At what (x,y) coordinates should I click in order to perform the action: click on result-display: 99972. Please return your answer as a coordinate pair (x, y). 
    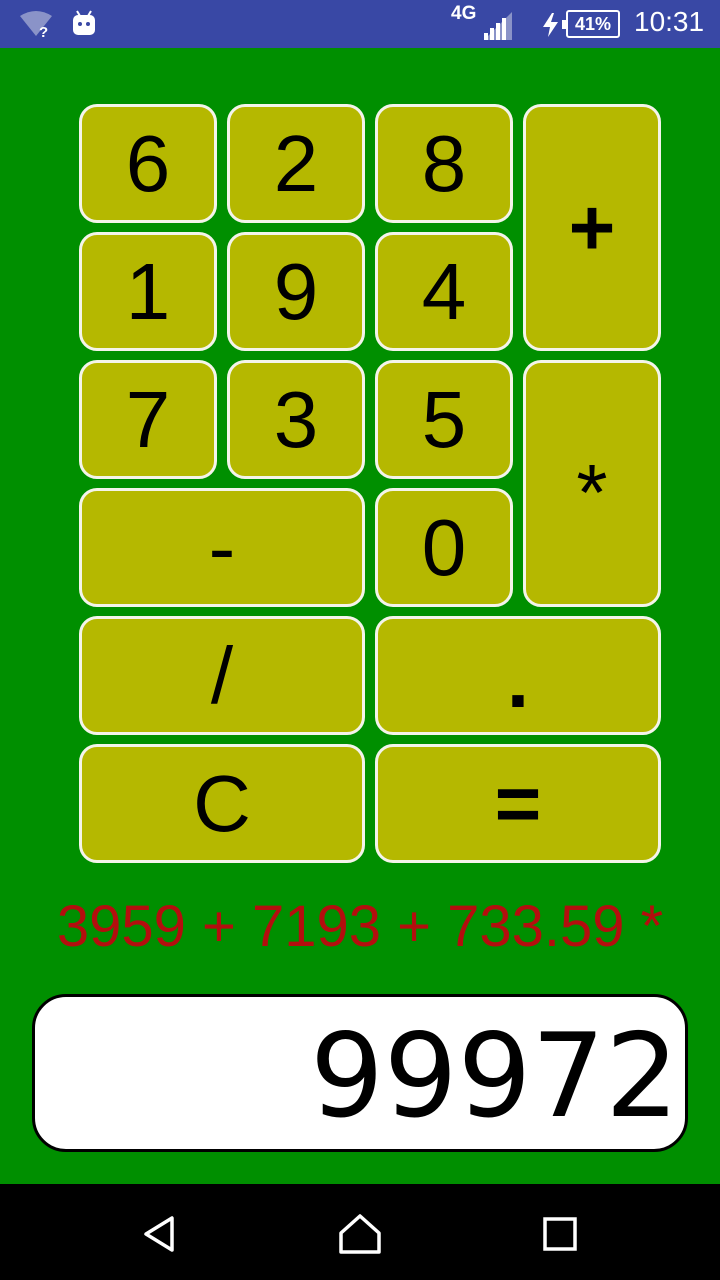
    Looking at the image, I should click on (360, 1073).